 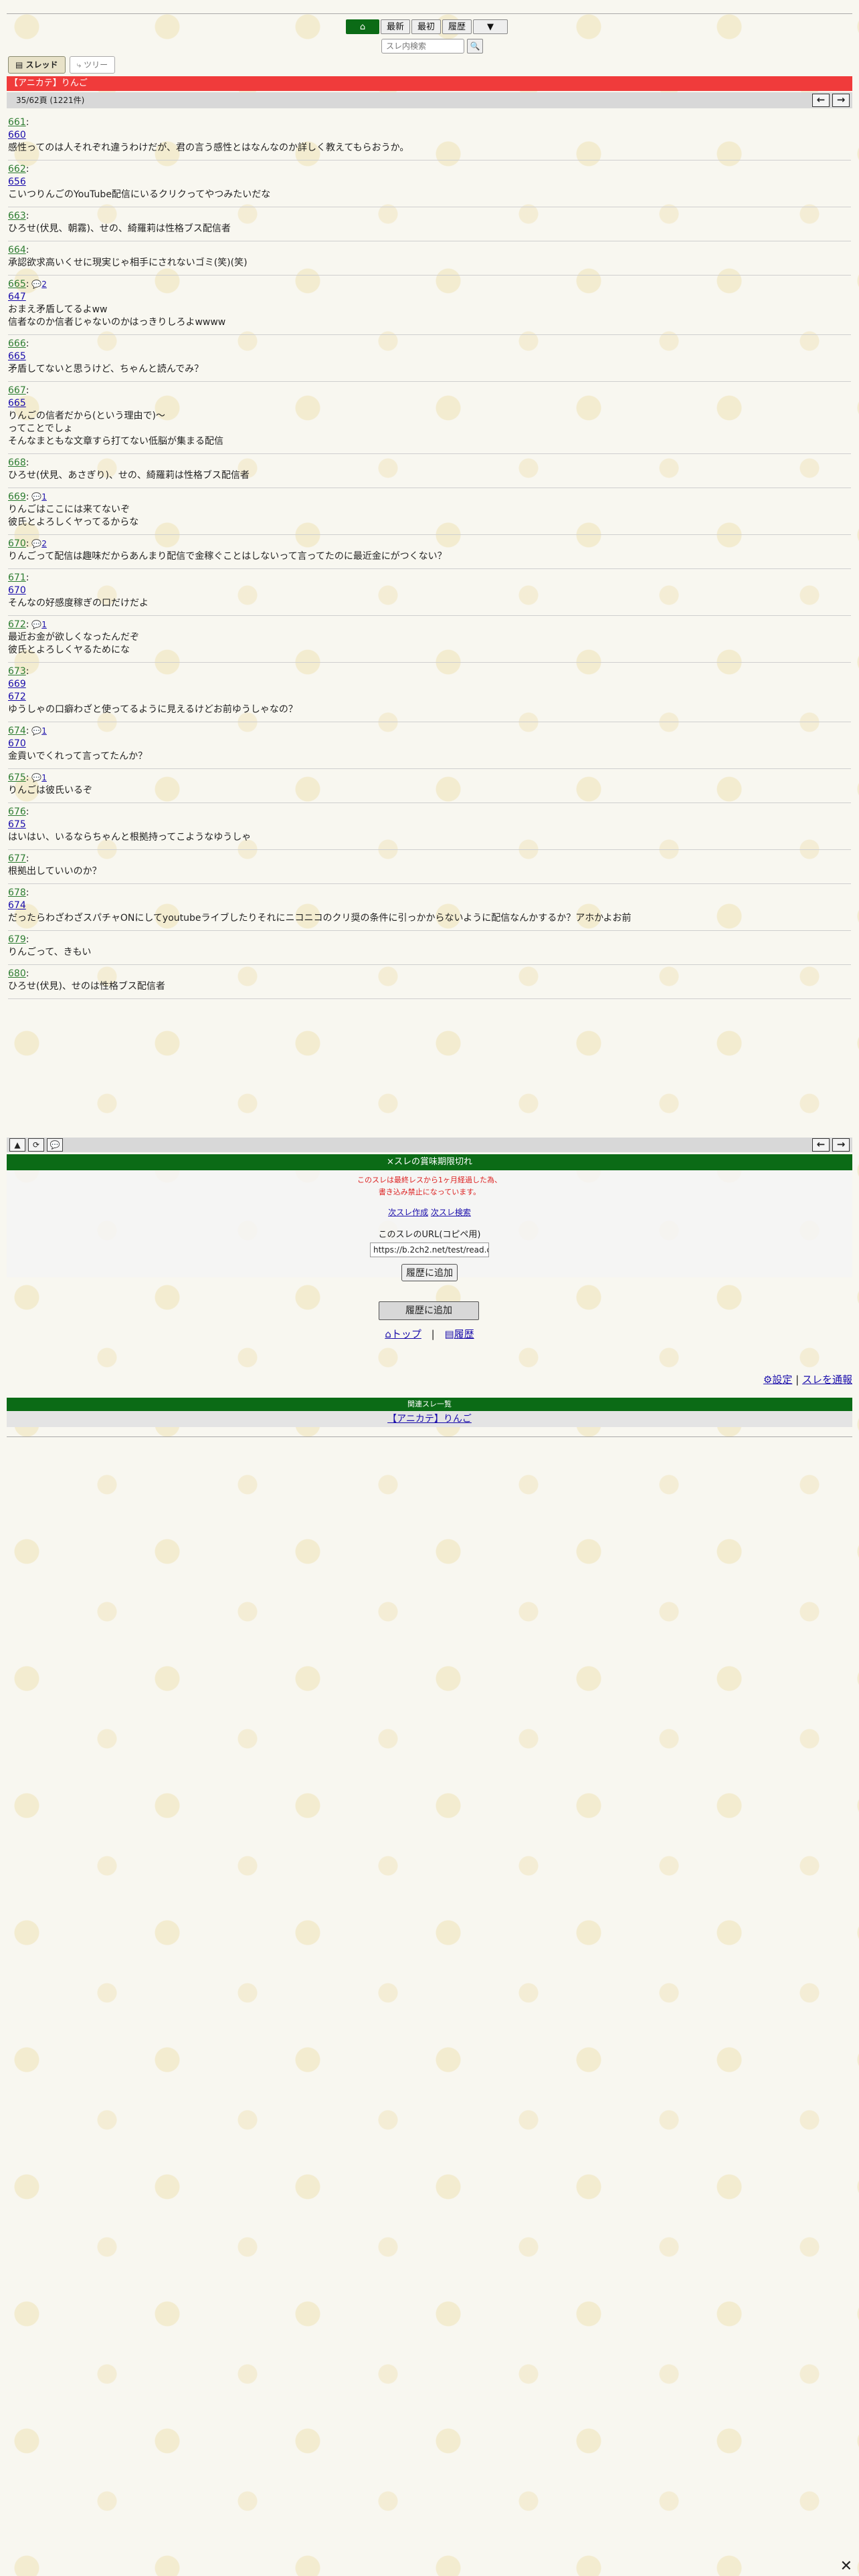 I want to click on history-link: ▤履歴, so click(x=459, y=1334).